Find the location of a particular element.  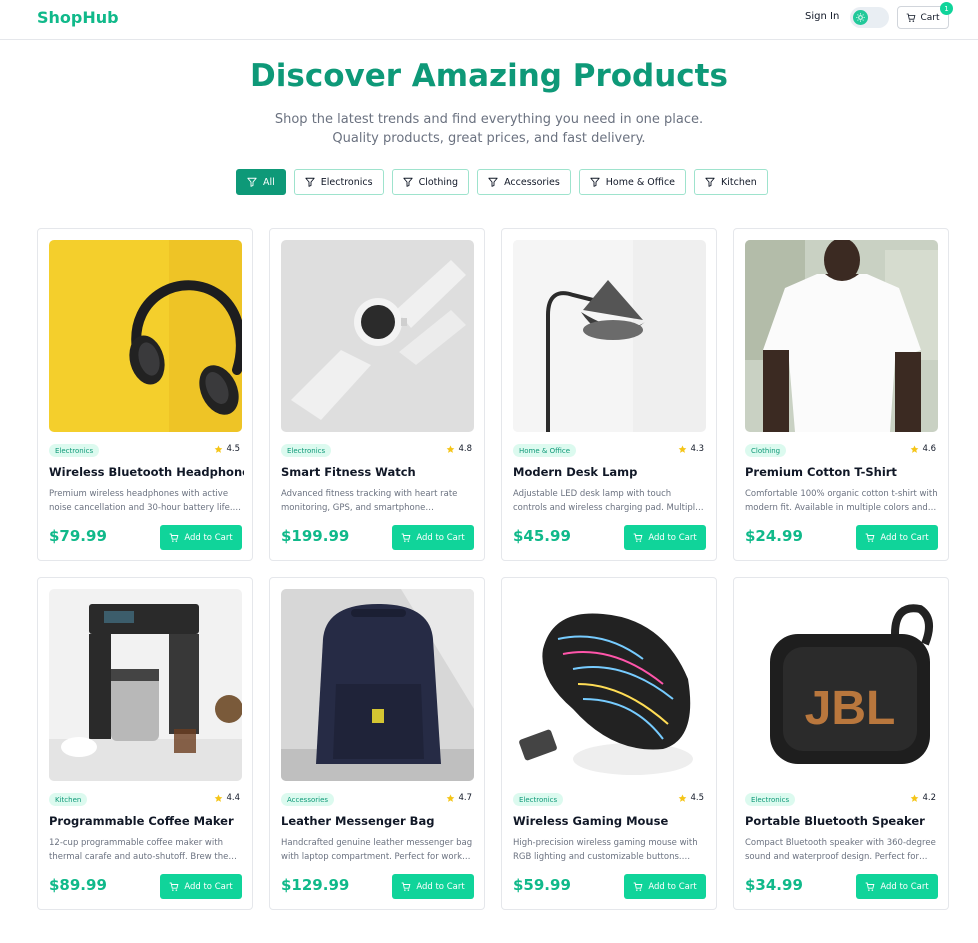

filter-clothing: Clothing is located at coordinates (430, 182).